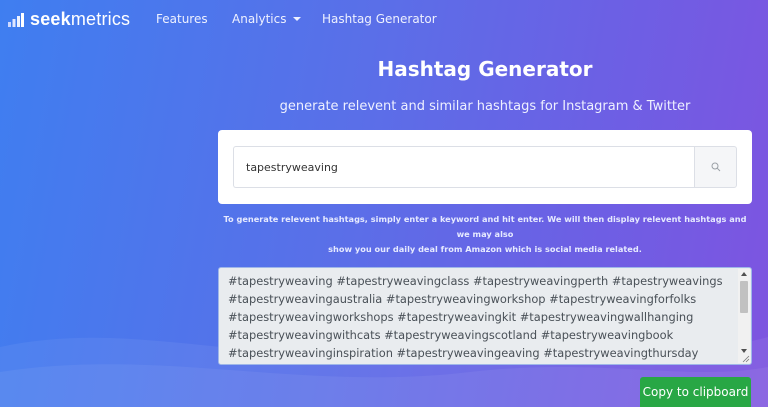  Describe the element at coordinates (746, 359) in the screenshot. I see `resize-handle-icon` at that location.